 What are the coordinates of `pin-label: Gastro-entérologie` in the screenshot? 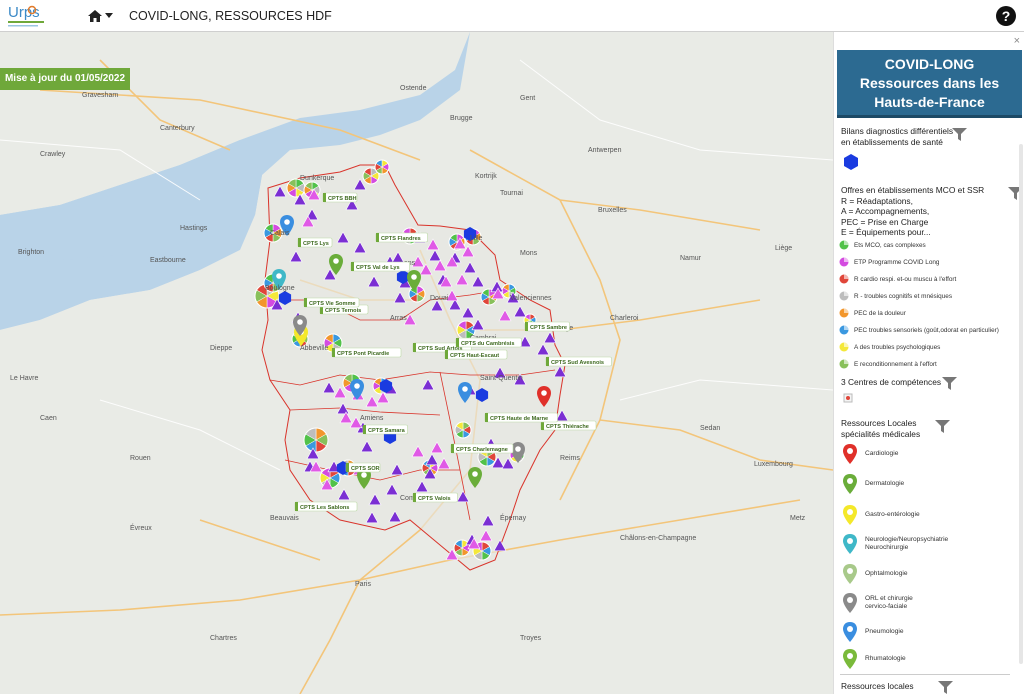 It's located at (892, 514).